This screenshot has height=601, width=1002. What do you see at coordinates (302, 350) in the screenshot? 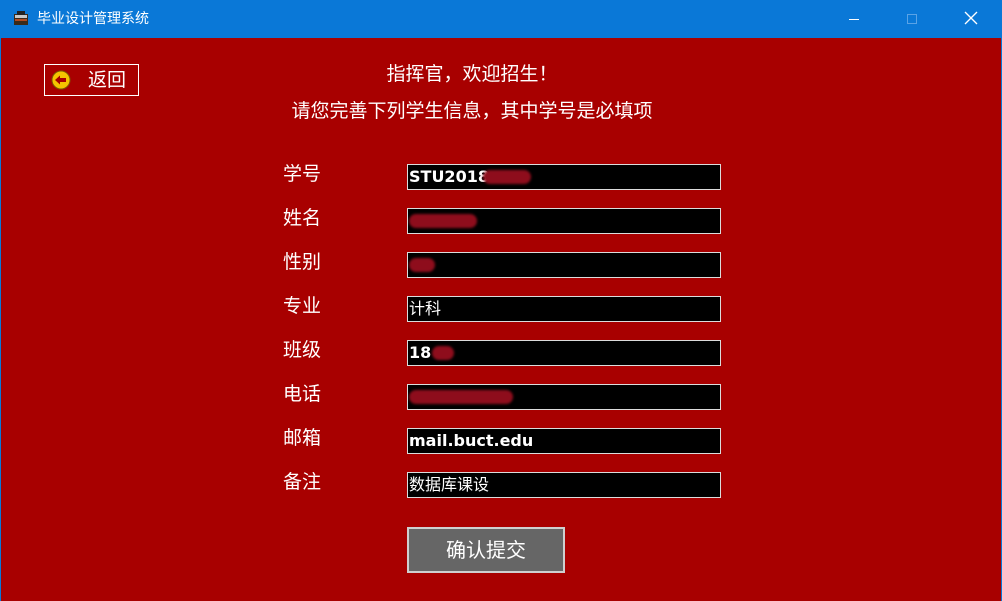
I see `class-label: 班级` at bounding box center [302, 350].